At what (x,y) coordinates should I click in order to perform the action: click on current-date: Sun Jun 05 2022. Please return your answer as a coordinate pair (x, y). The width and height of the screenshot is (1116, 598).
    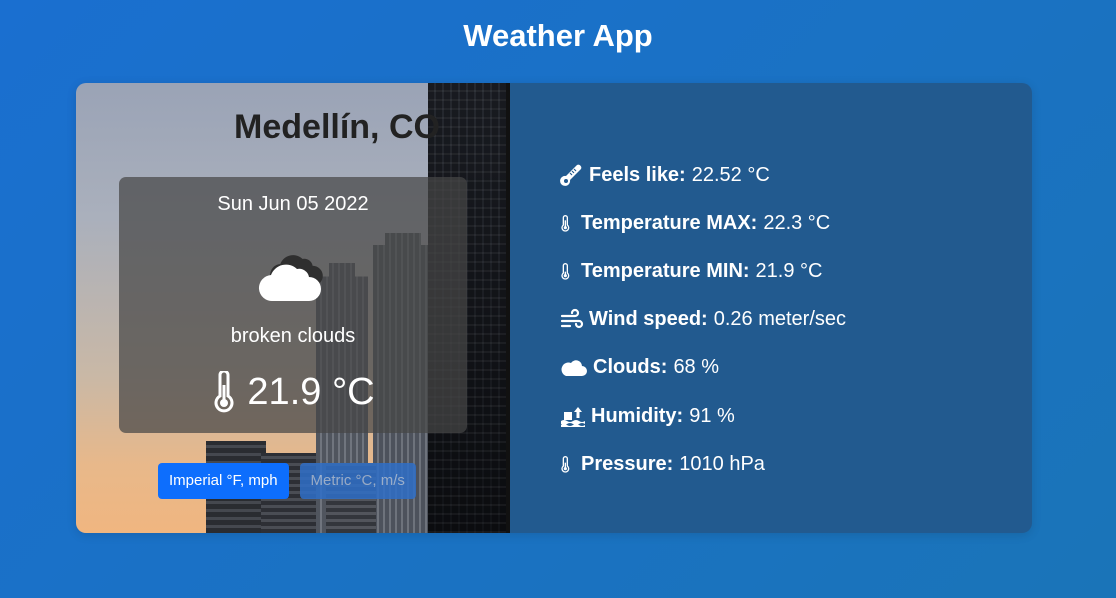
    Looking at the image, I should click on (293, 204).